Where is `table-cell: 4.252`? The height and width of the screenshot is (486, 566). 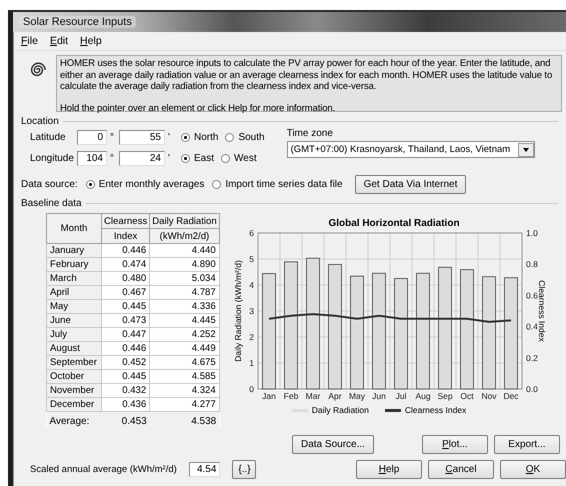 table-cell: 4.252 is located at coordinates (185, 335).